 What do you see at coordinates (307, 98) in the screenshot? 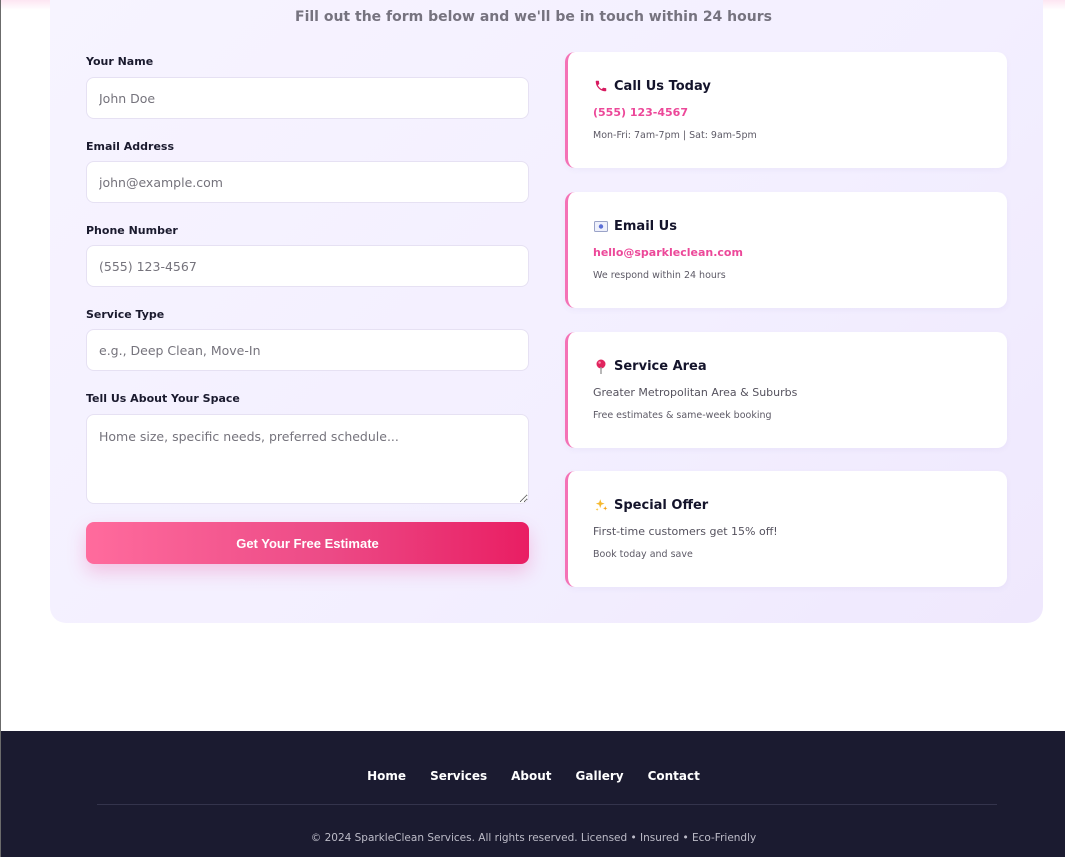
I see `name-input` at bounding box center [307, 98].